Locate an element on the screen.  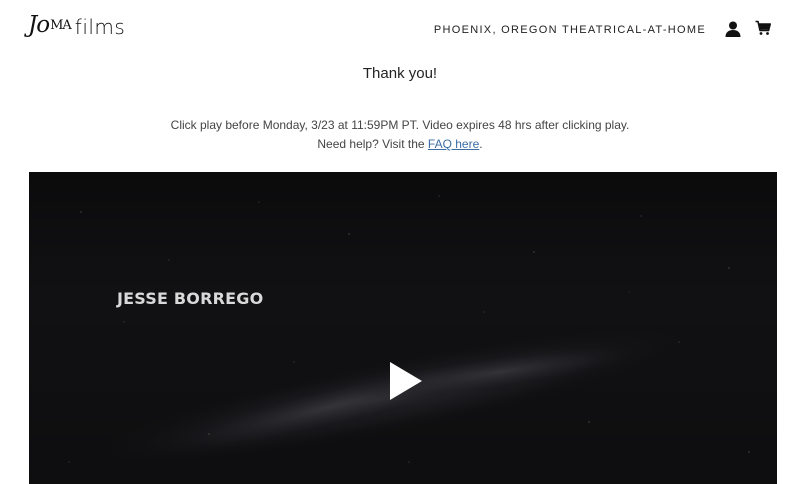
thank-you-heading: Thank you! is located at coordinates (400, 73).